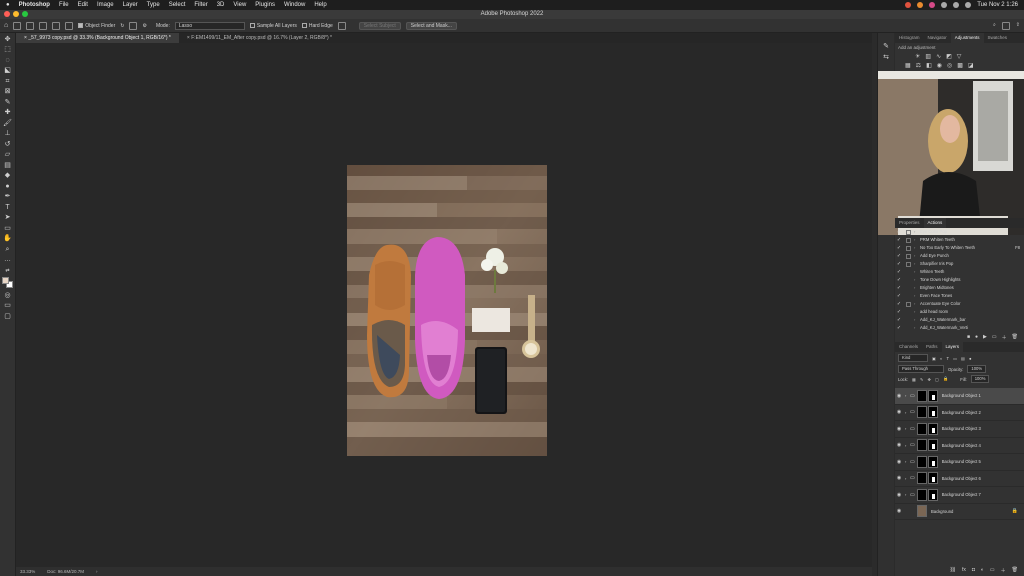 The height and width of the screenshot is (576, 1024). Describe the element at coordinates (992, 570) in the screenshot. I see `new-group-icon: ▭` at that location.